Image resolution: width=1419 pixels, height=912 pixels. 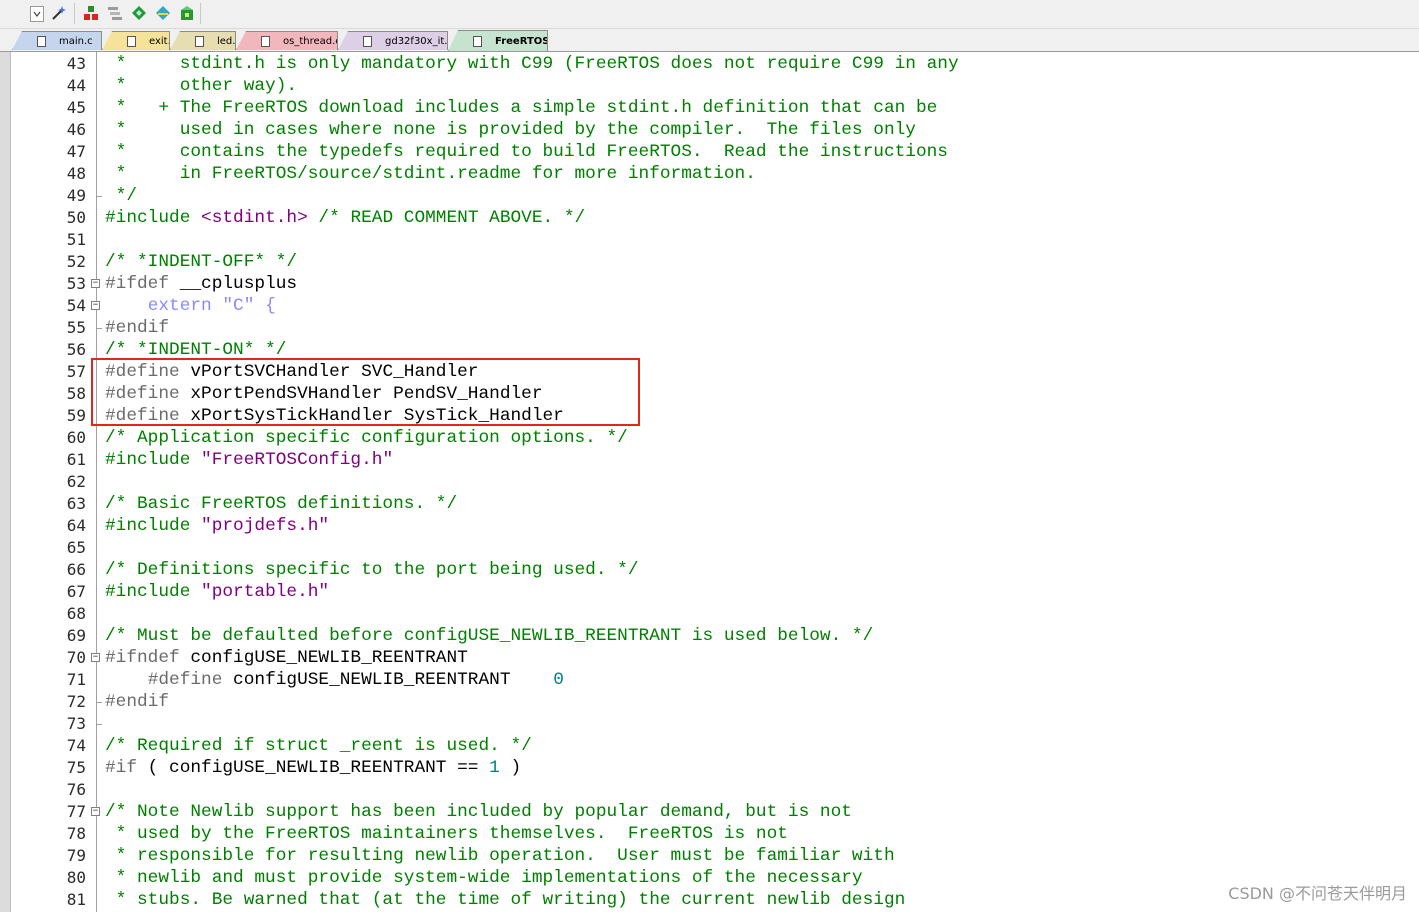 What do you see at coordinates (709, 592) in the screenshot?
I see `code-line: 67 #include "portable.h"` at bounding box center [709, 592].